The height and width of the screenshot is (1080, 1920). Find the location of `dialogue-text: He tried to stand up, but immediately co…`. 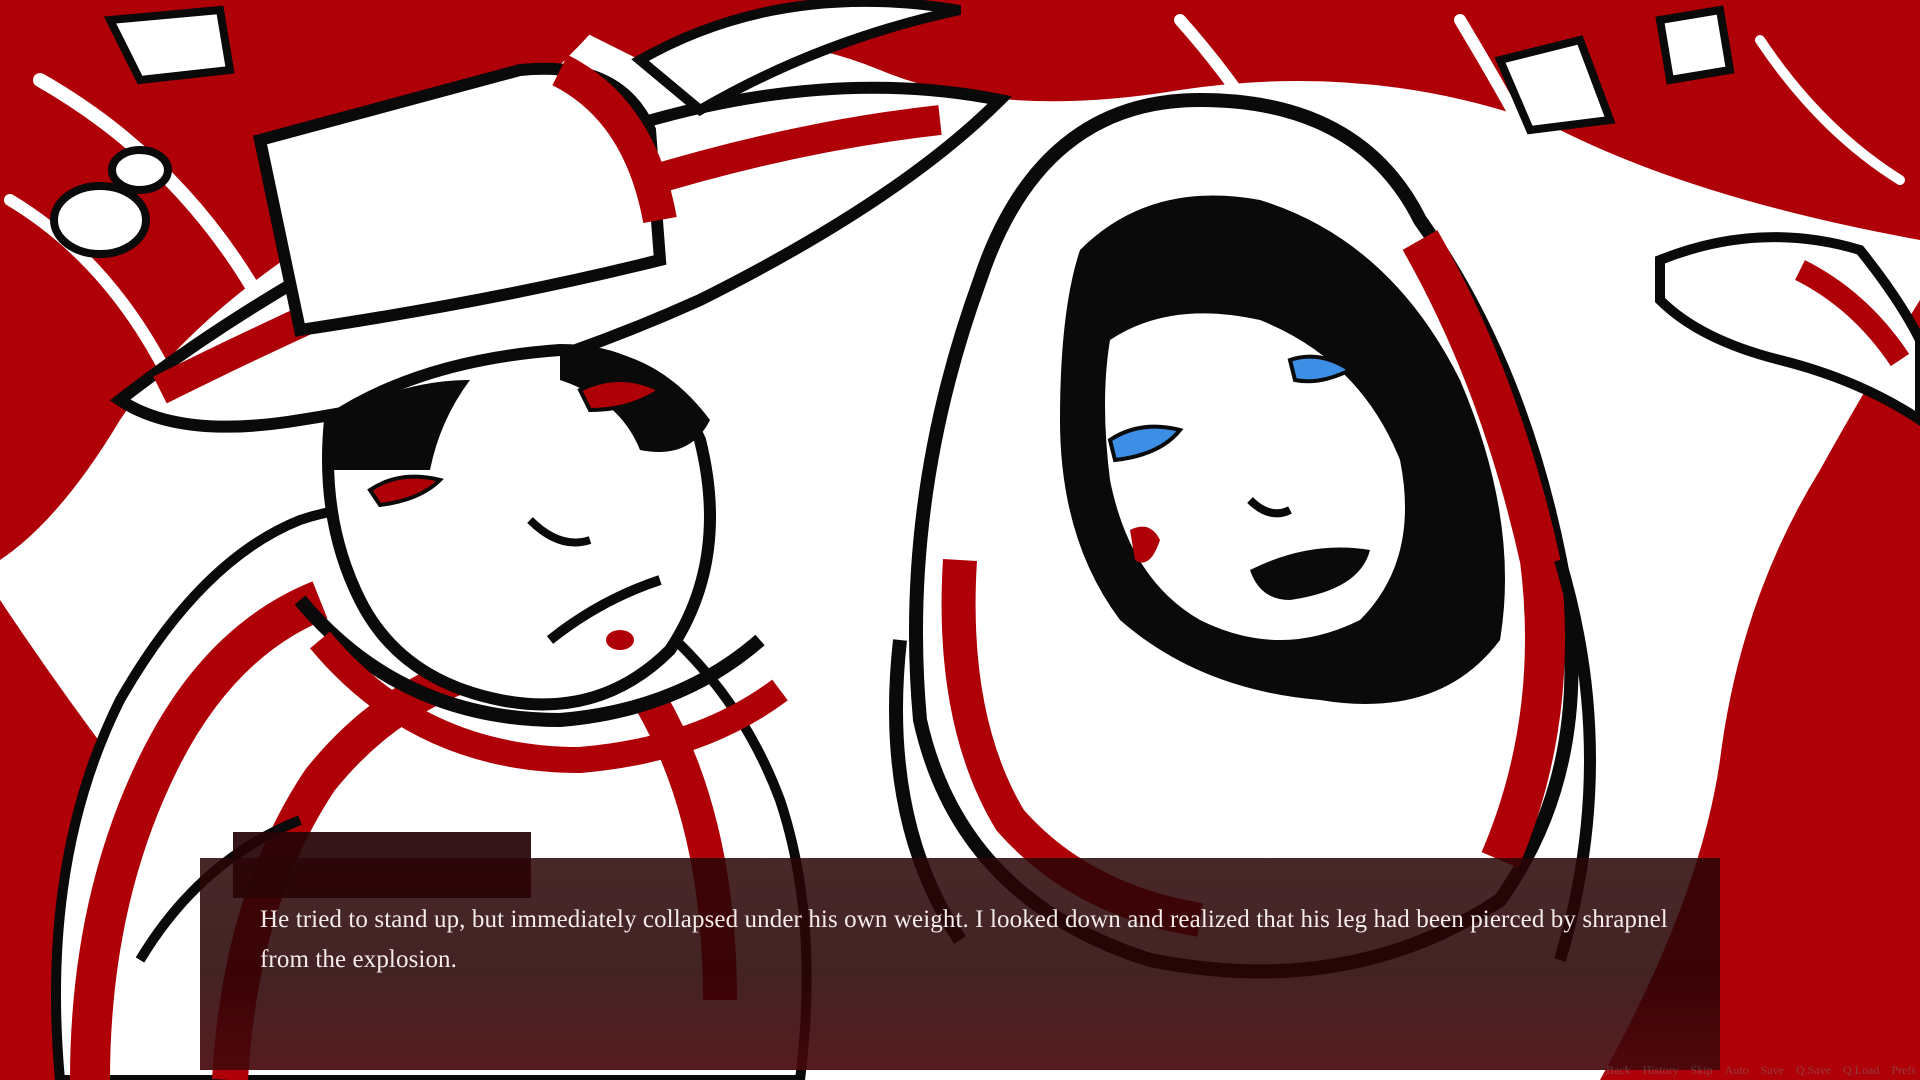

dialogue-text: He tried to stand up, but immediately co… is located at coordinates (964, 939).